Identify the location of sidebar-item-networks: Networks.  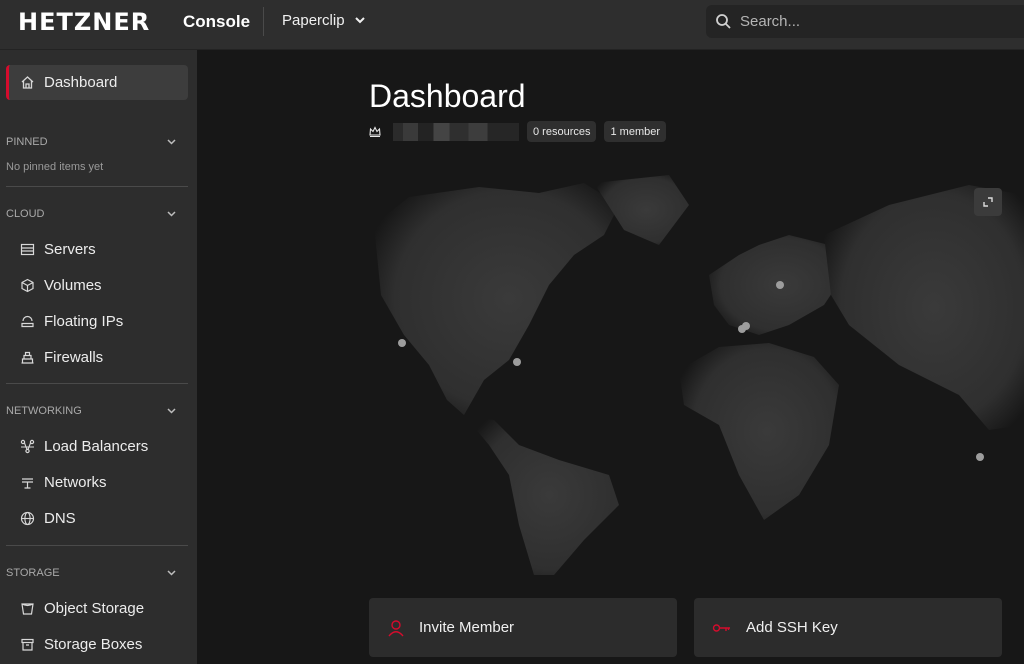
(97, 482).